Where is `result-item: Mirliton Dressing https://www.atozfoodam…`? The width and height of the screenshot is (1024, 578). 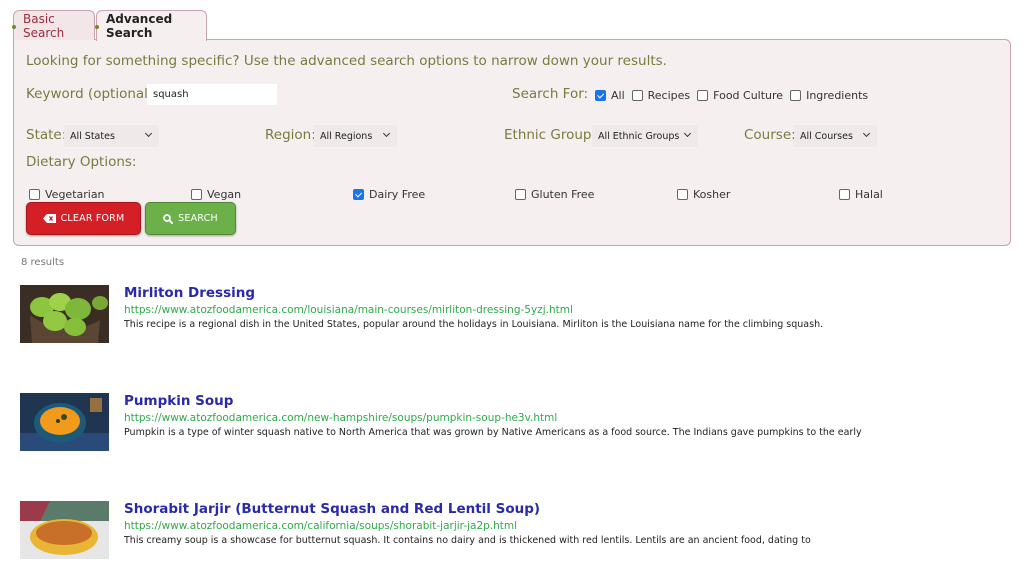 result-item: Mirliton Dressing https://www.atozfoodam… is located at coordinates (515, 315).